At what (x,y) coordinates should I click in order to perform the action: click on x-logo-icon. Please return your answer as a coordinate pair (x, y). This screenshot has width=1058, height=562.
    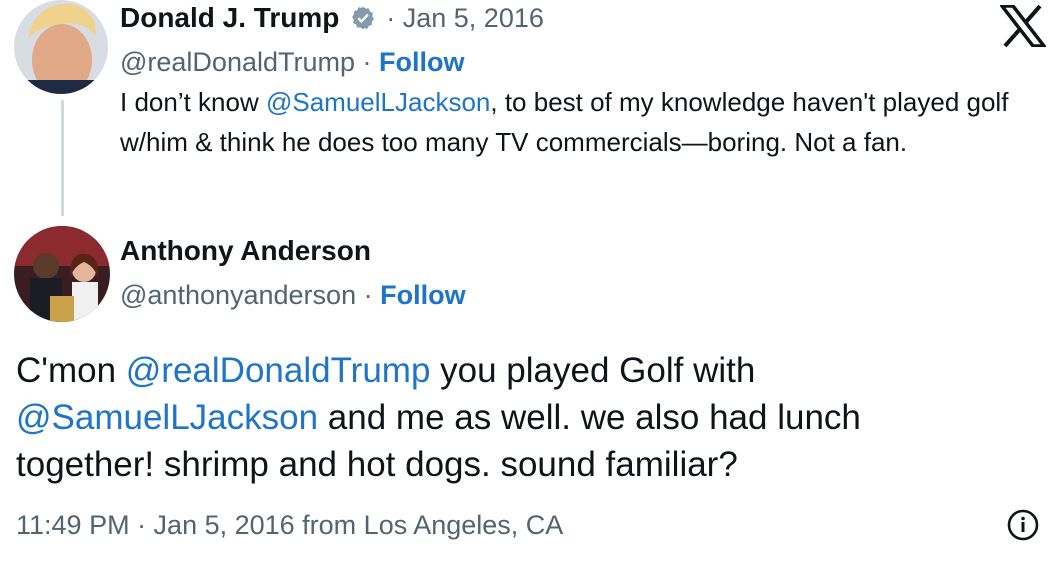
    Looking at the image, I should click on (1023, 26).